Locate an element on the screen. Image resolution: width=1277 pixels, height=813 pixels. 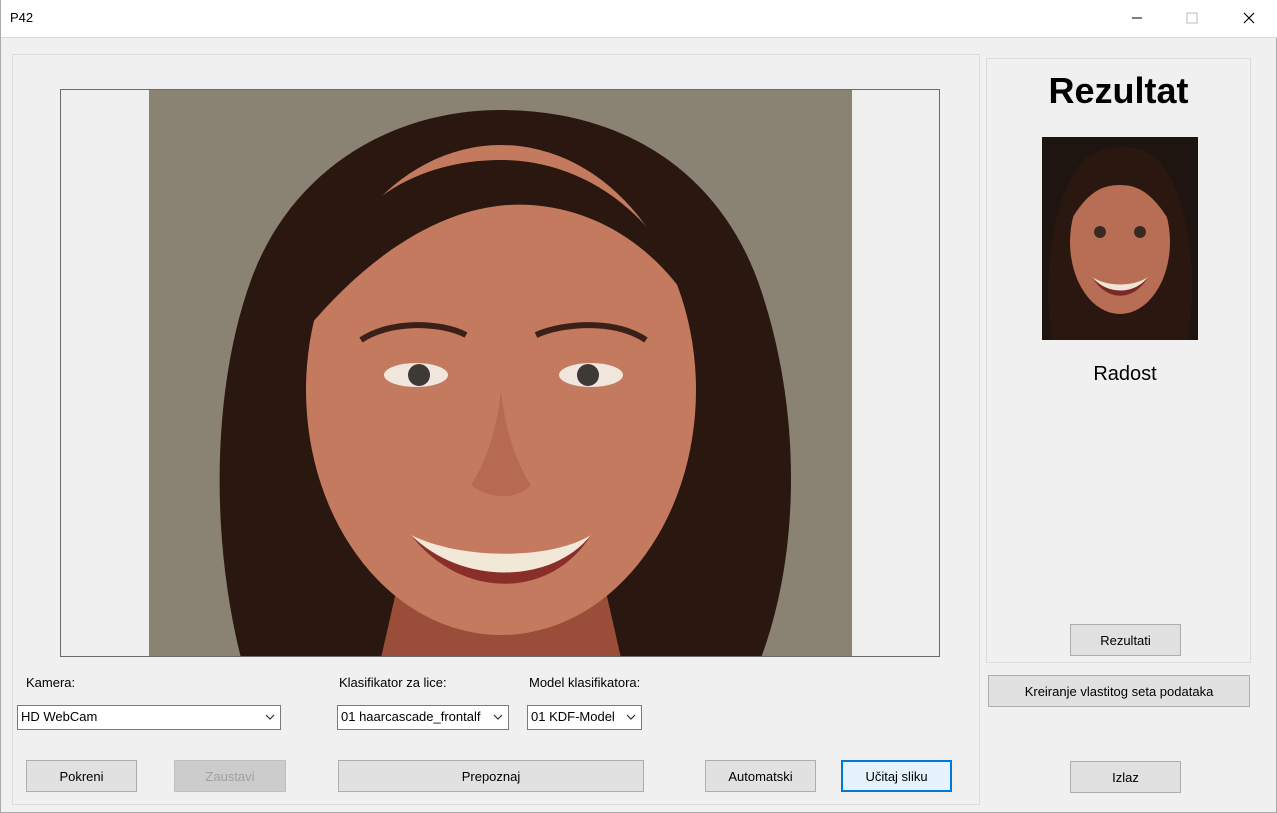
result-emotion: Radost is located at coordinates (1125, 374).